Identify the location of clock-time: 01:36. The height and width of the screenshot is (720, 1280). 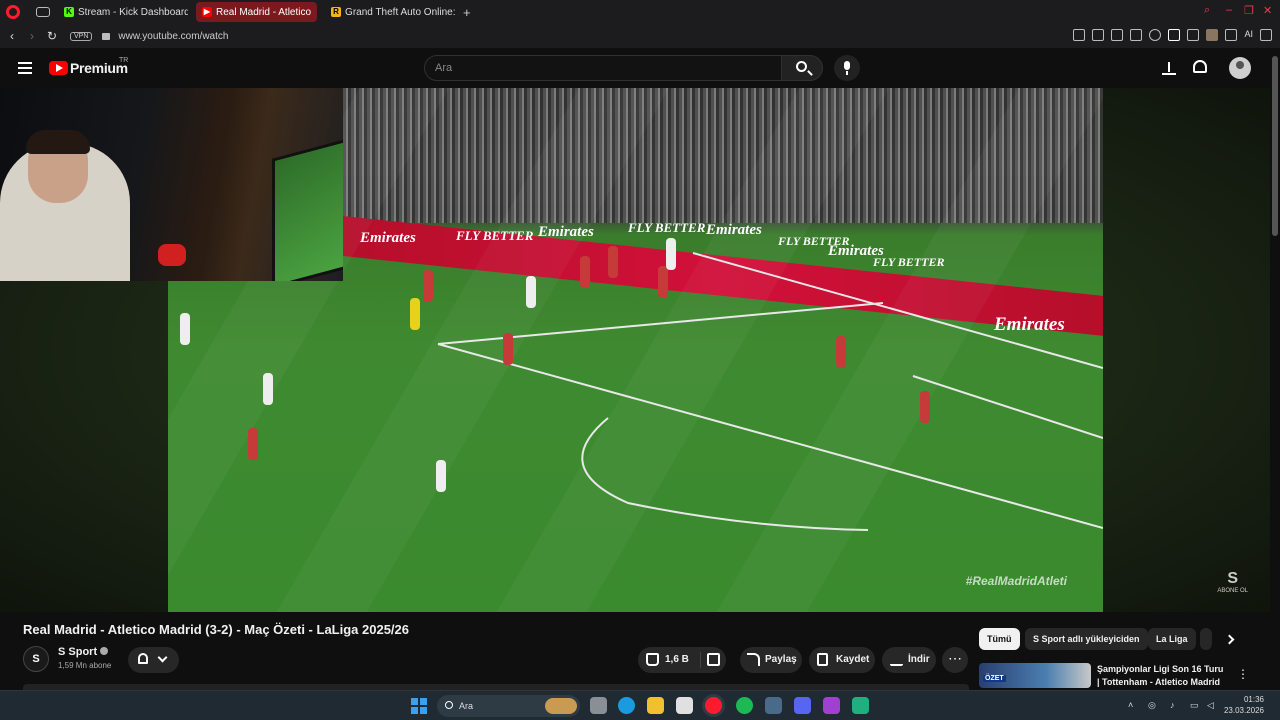
(1253, 699).